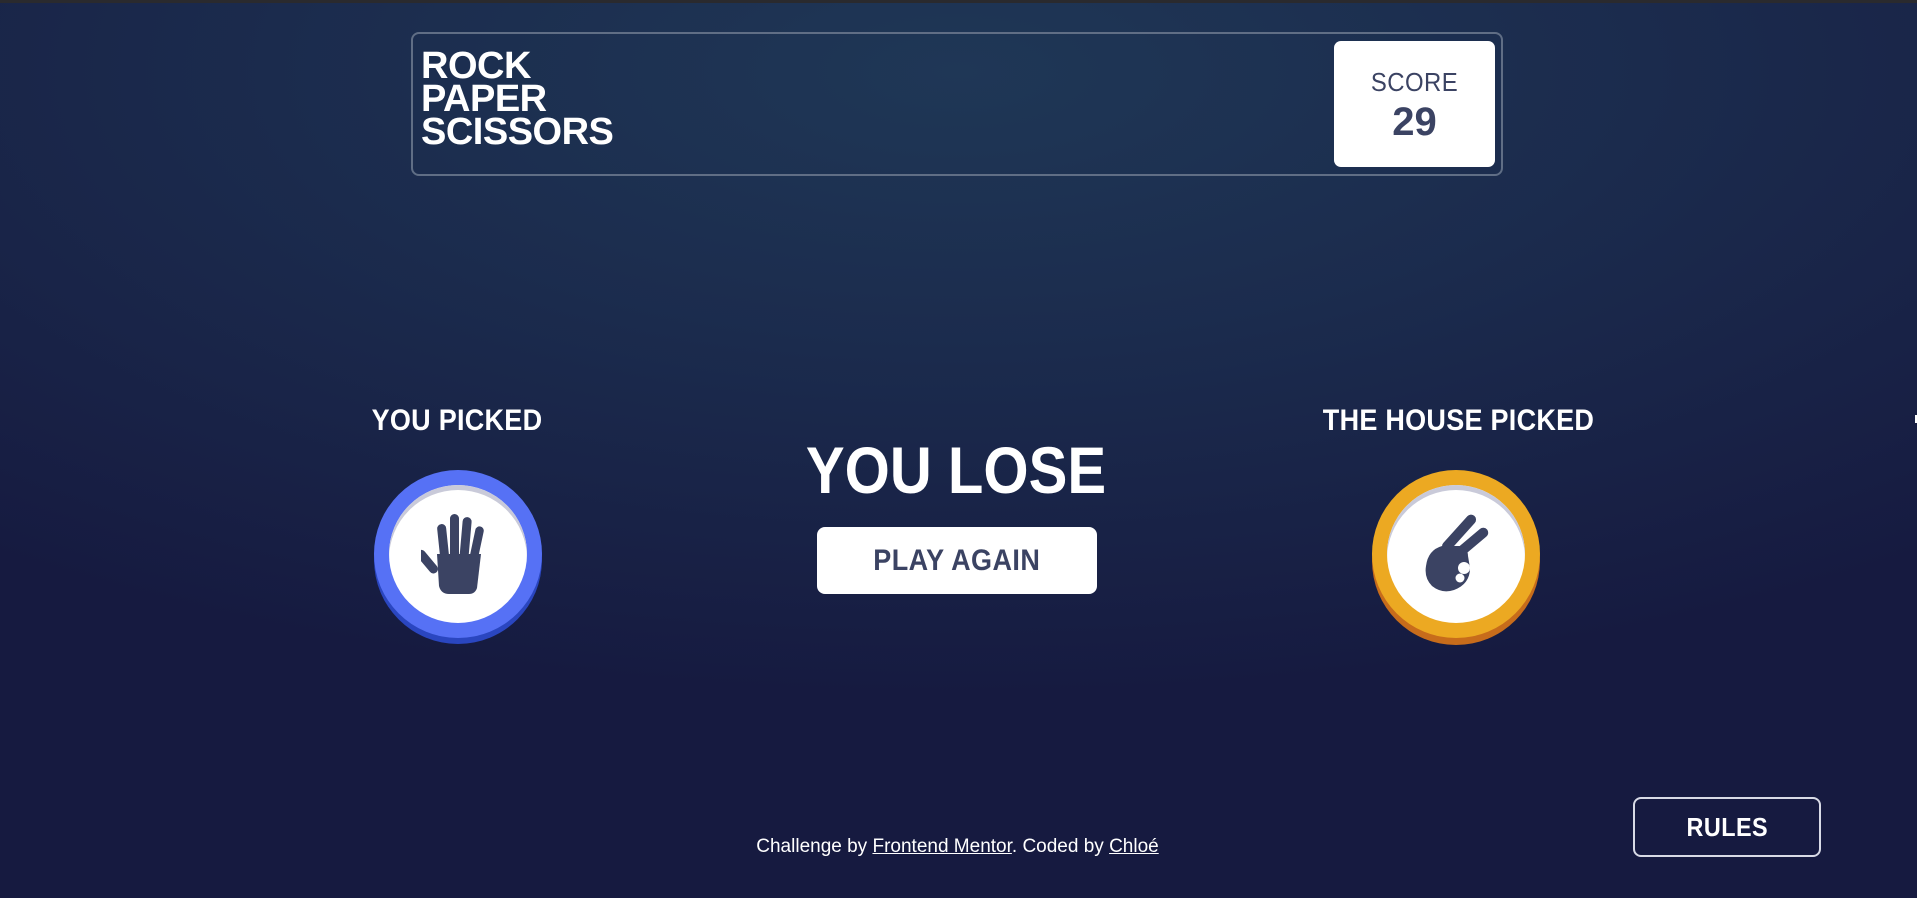 The image size is (1917, 898). Describe the element at coordinates (517, 132) in the screenshot. I see `logo-line-scissors: SCISSORS` at that location.